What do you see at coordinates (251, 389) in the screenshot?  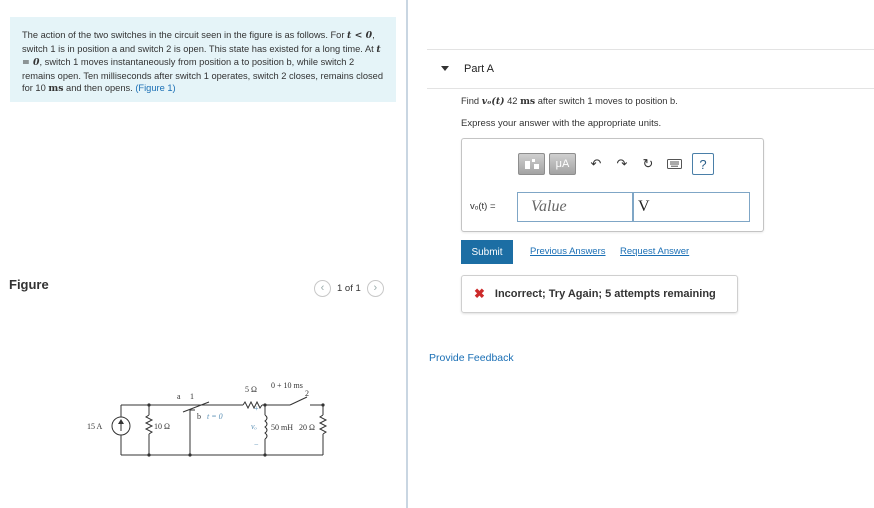 I see `label-r5: 5 Ω` at bounding box center [251, 389].